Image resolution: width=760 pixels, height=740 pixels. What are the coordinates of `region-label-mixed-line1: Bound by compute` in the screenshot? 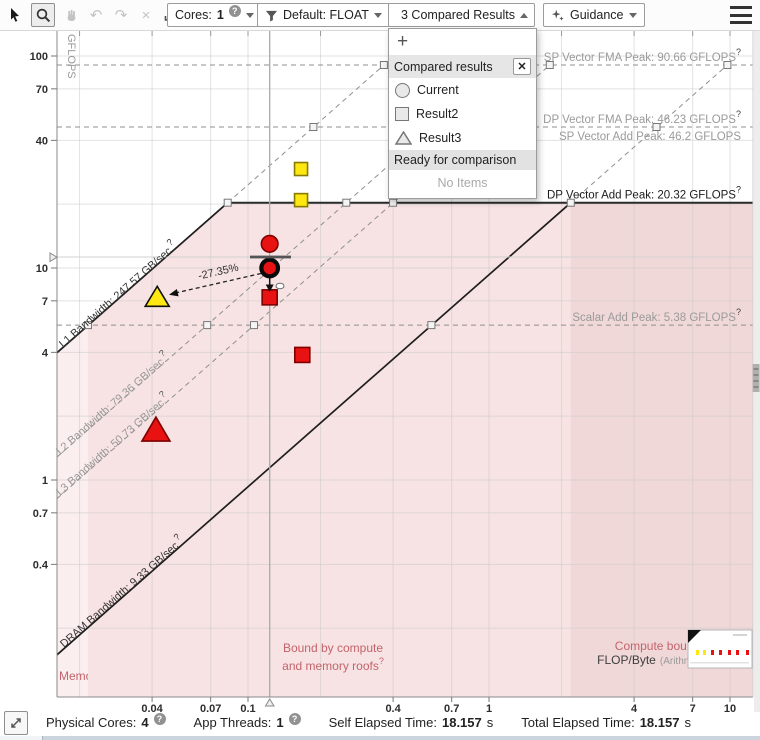 It's located at (333, 648).